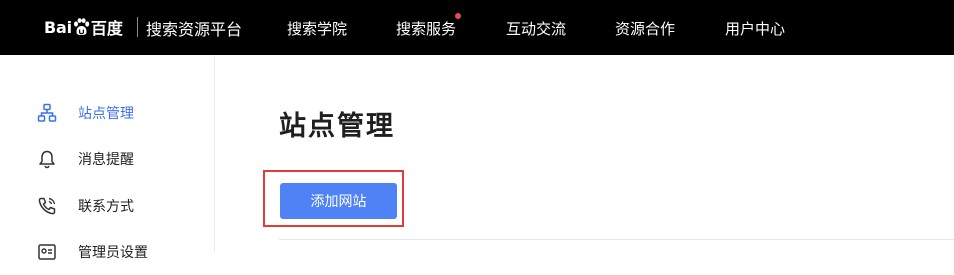  Describe the element at coordinates (106, 28) in the screenshot. I see `logo-text-baidu-cn: 百度` at that location.